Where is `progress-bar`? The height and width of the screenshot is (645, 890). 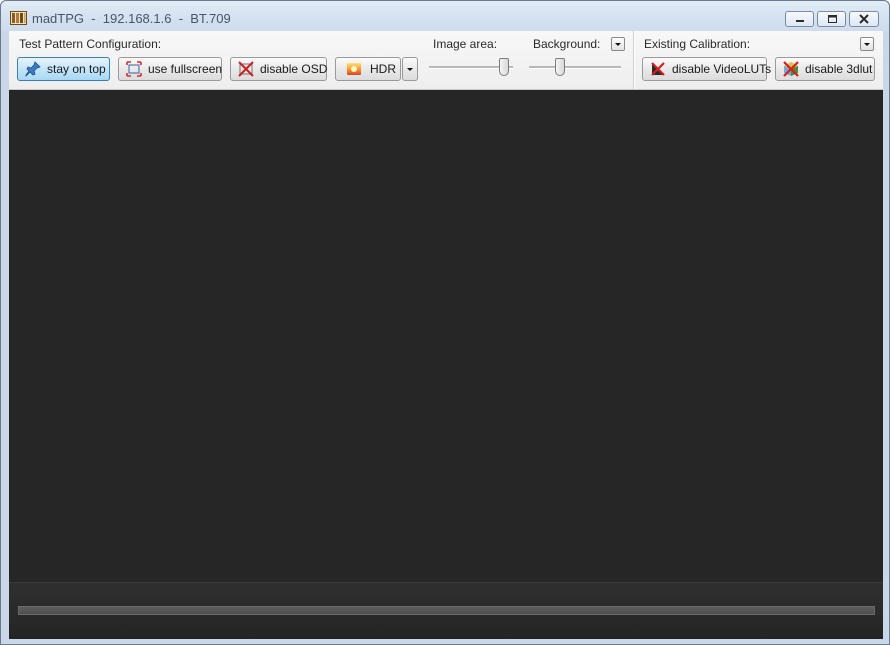 progress-bar is located at coordinates (446, 610).